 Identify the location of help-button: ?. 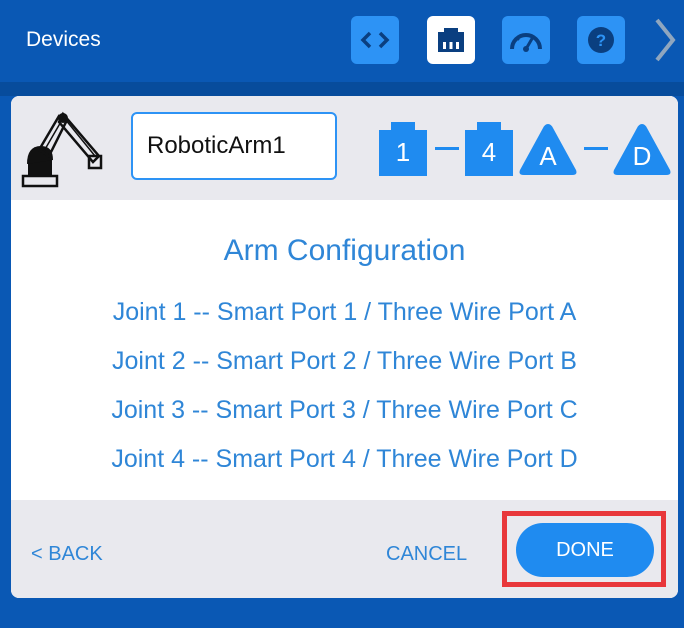
(601, 40).